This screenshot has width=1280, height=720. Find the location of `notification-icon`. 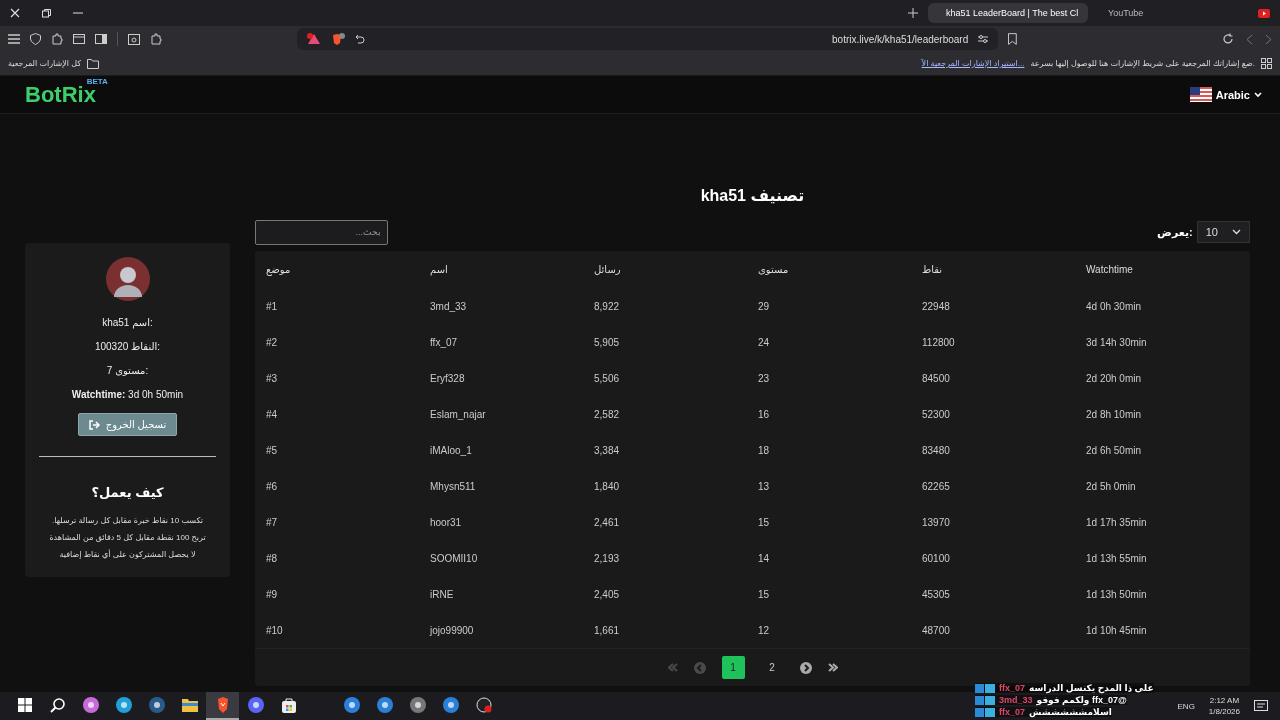

notification-icon is located at coordinates (1261, 706).